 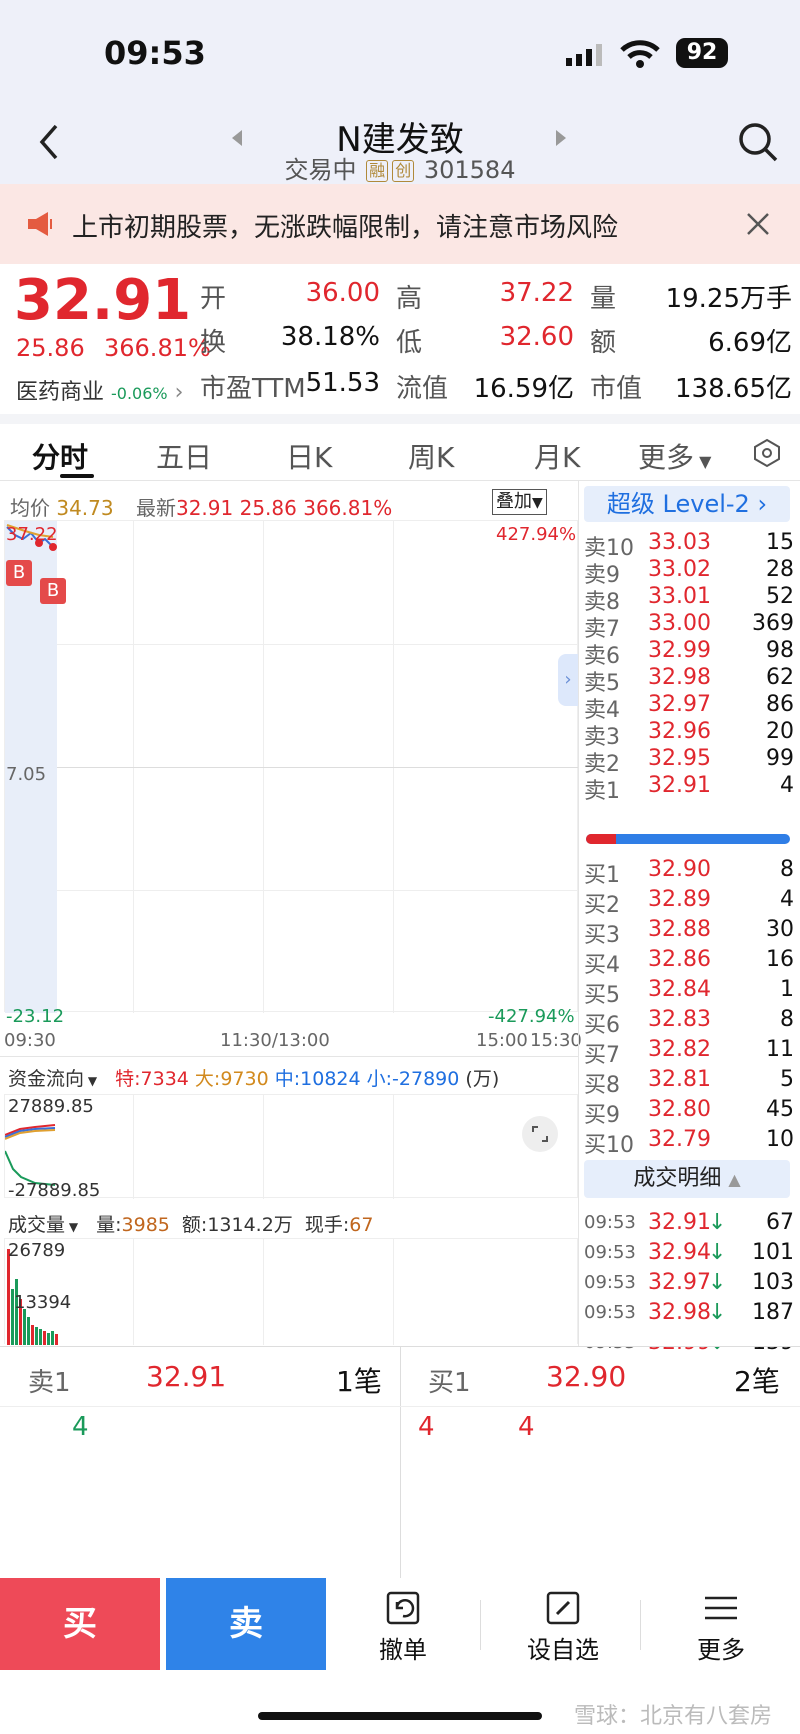 What do you see at coordinates (689, 932) in the screenshot?
I see `buy-order-row: 买3 32.88 30` at bounding box center [689, 932].